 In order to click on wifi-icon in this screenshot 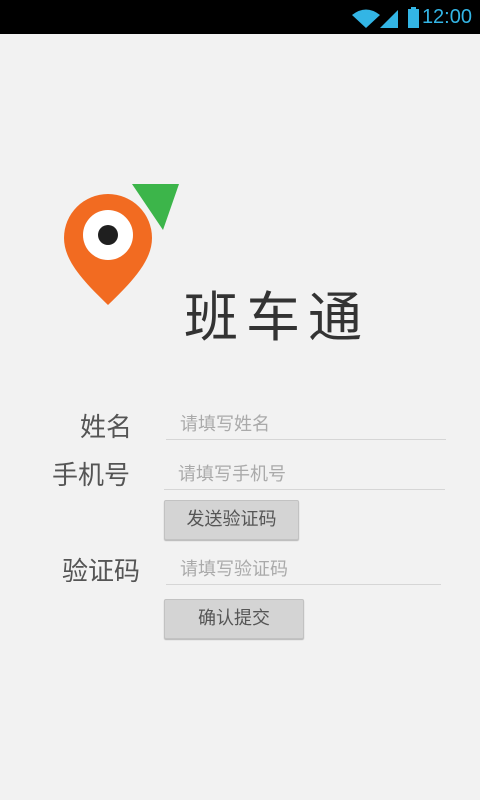, I will do `click(366, 18)`.